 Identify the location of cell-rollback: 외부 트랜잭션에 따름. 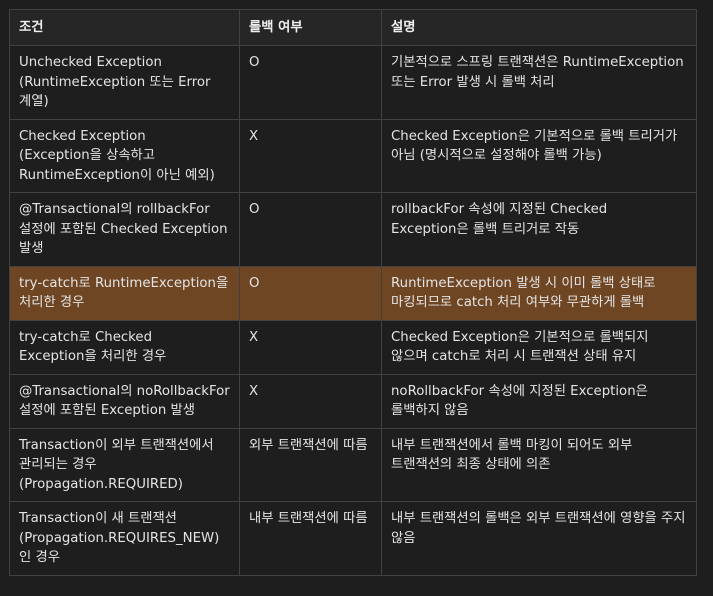
(310, 464).